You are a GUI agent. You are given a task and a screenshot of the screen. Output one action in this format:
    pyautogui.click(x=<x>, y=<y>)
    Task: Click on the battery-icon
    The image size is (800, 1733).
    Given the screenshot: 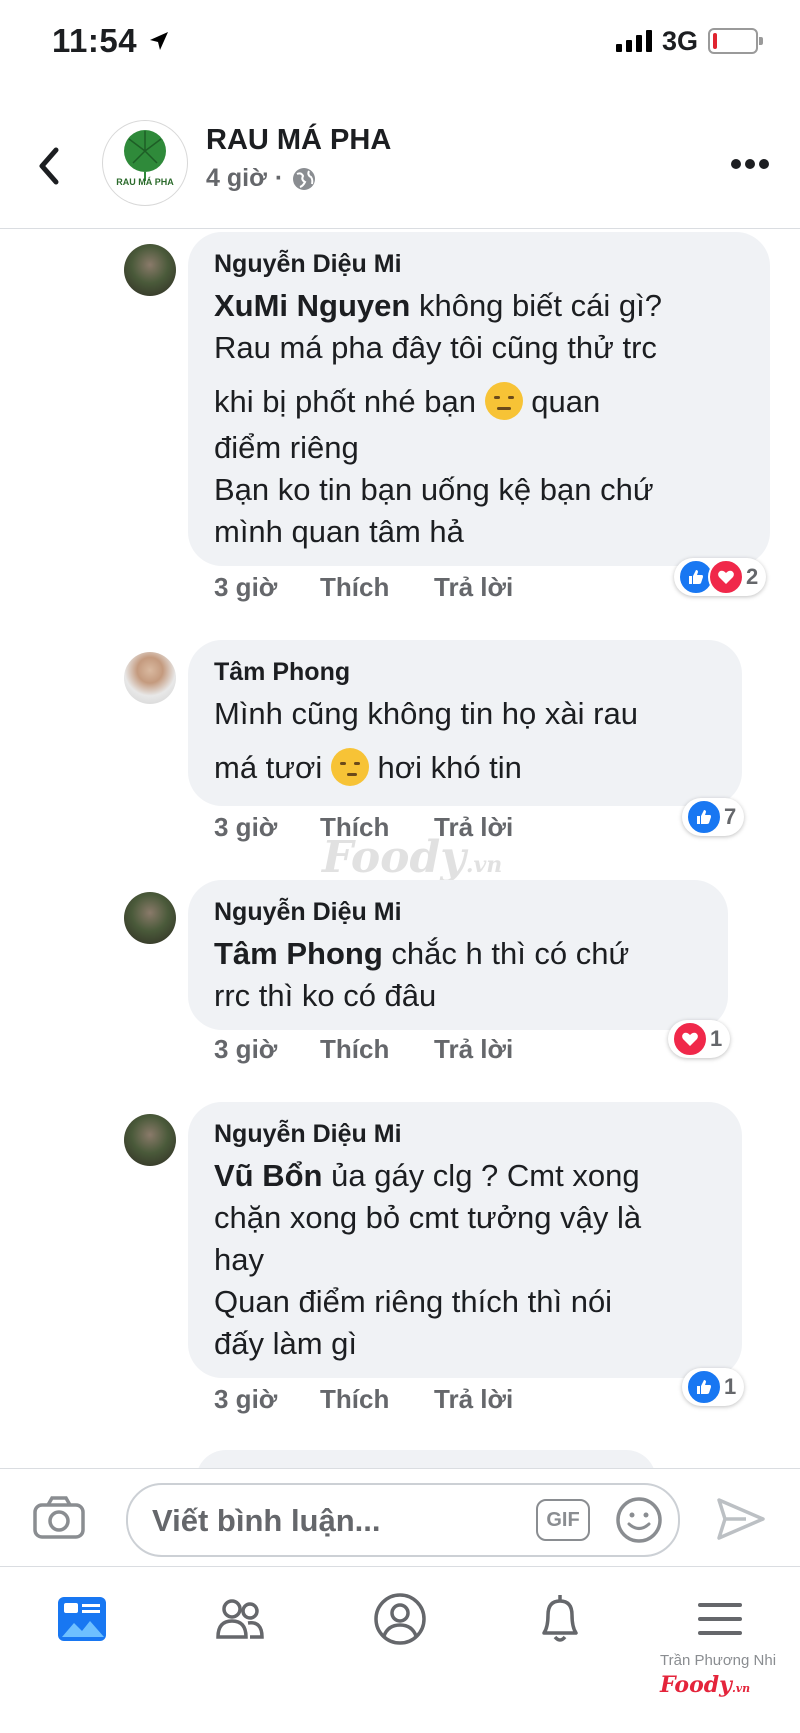 What is the action you would take?
    pyautogui.click(x=735, y=41)
    